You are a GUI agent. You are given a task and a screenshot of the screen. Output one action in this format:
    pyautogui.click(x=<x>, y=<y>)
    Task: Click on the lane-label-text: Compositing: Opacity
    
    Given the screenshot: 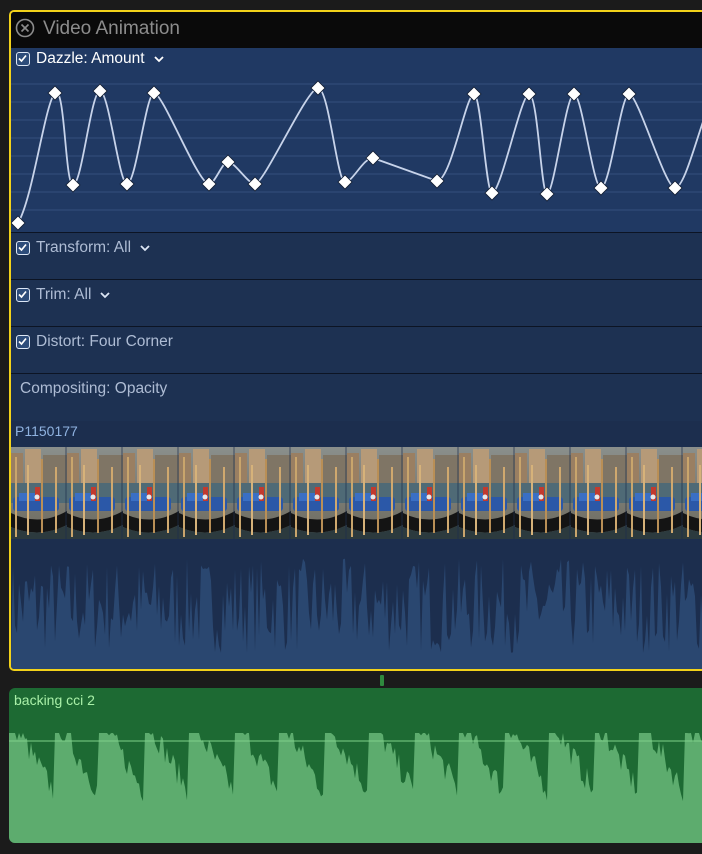 What is the action you would take?
    pyautogui.click(x=94, y=388)
    